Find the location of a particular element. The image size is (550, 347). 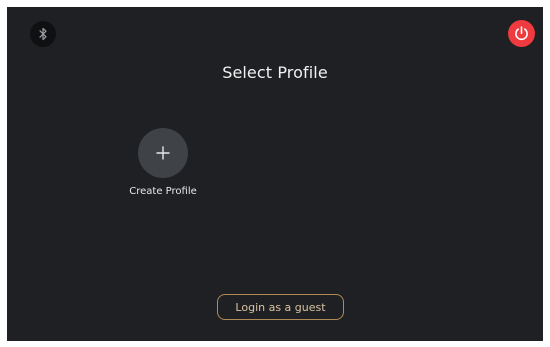

login-as-guest-button: Login as a guest is located at coordinates (280, 307).